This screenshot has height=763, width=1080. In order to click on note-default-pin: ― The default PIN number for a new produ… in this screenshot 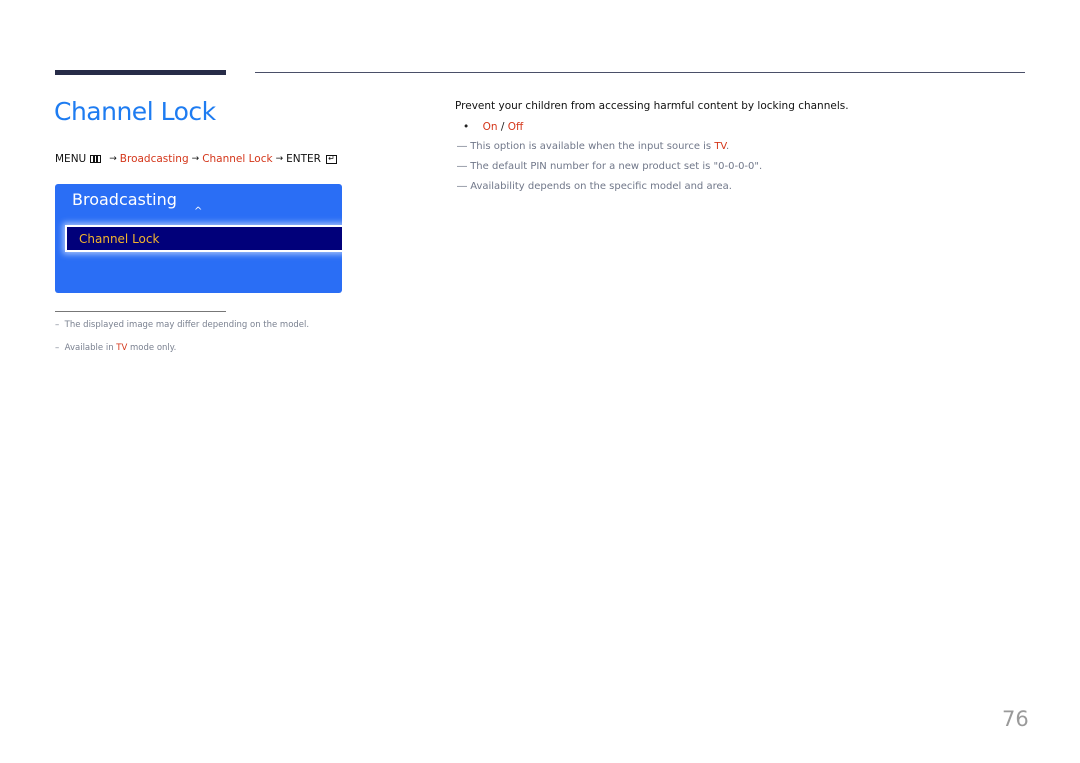, I will do `click(609, 166)`.